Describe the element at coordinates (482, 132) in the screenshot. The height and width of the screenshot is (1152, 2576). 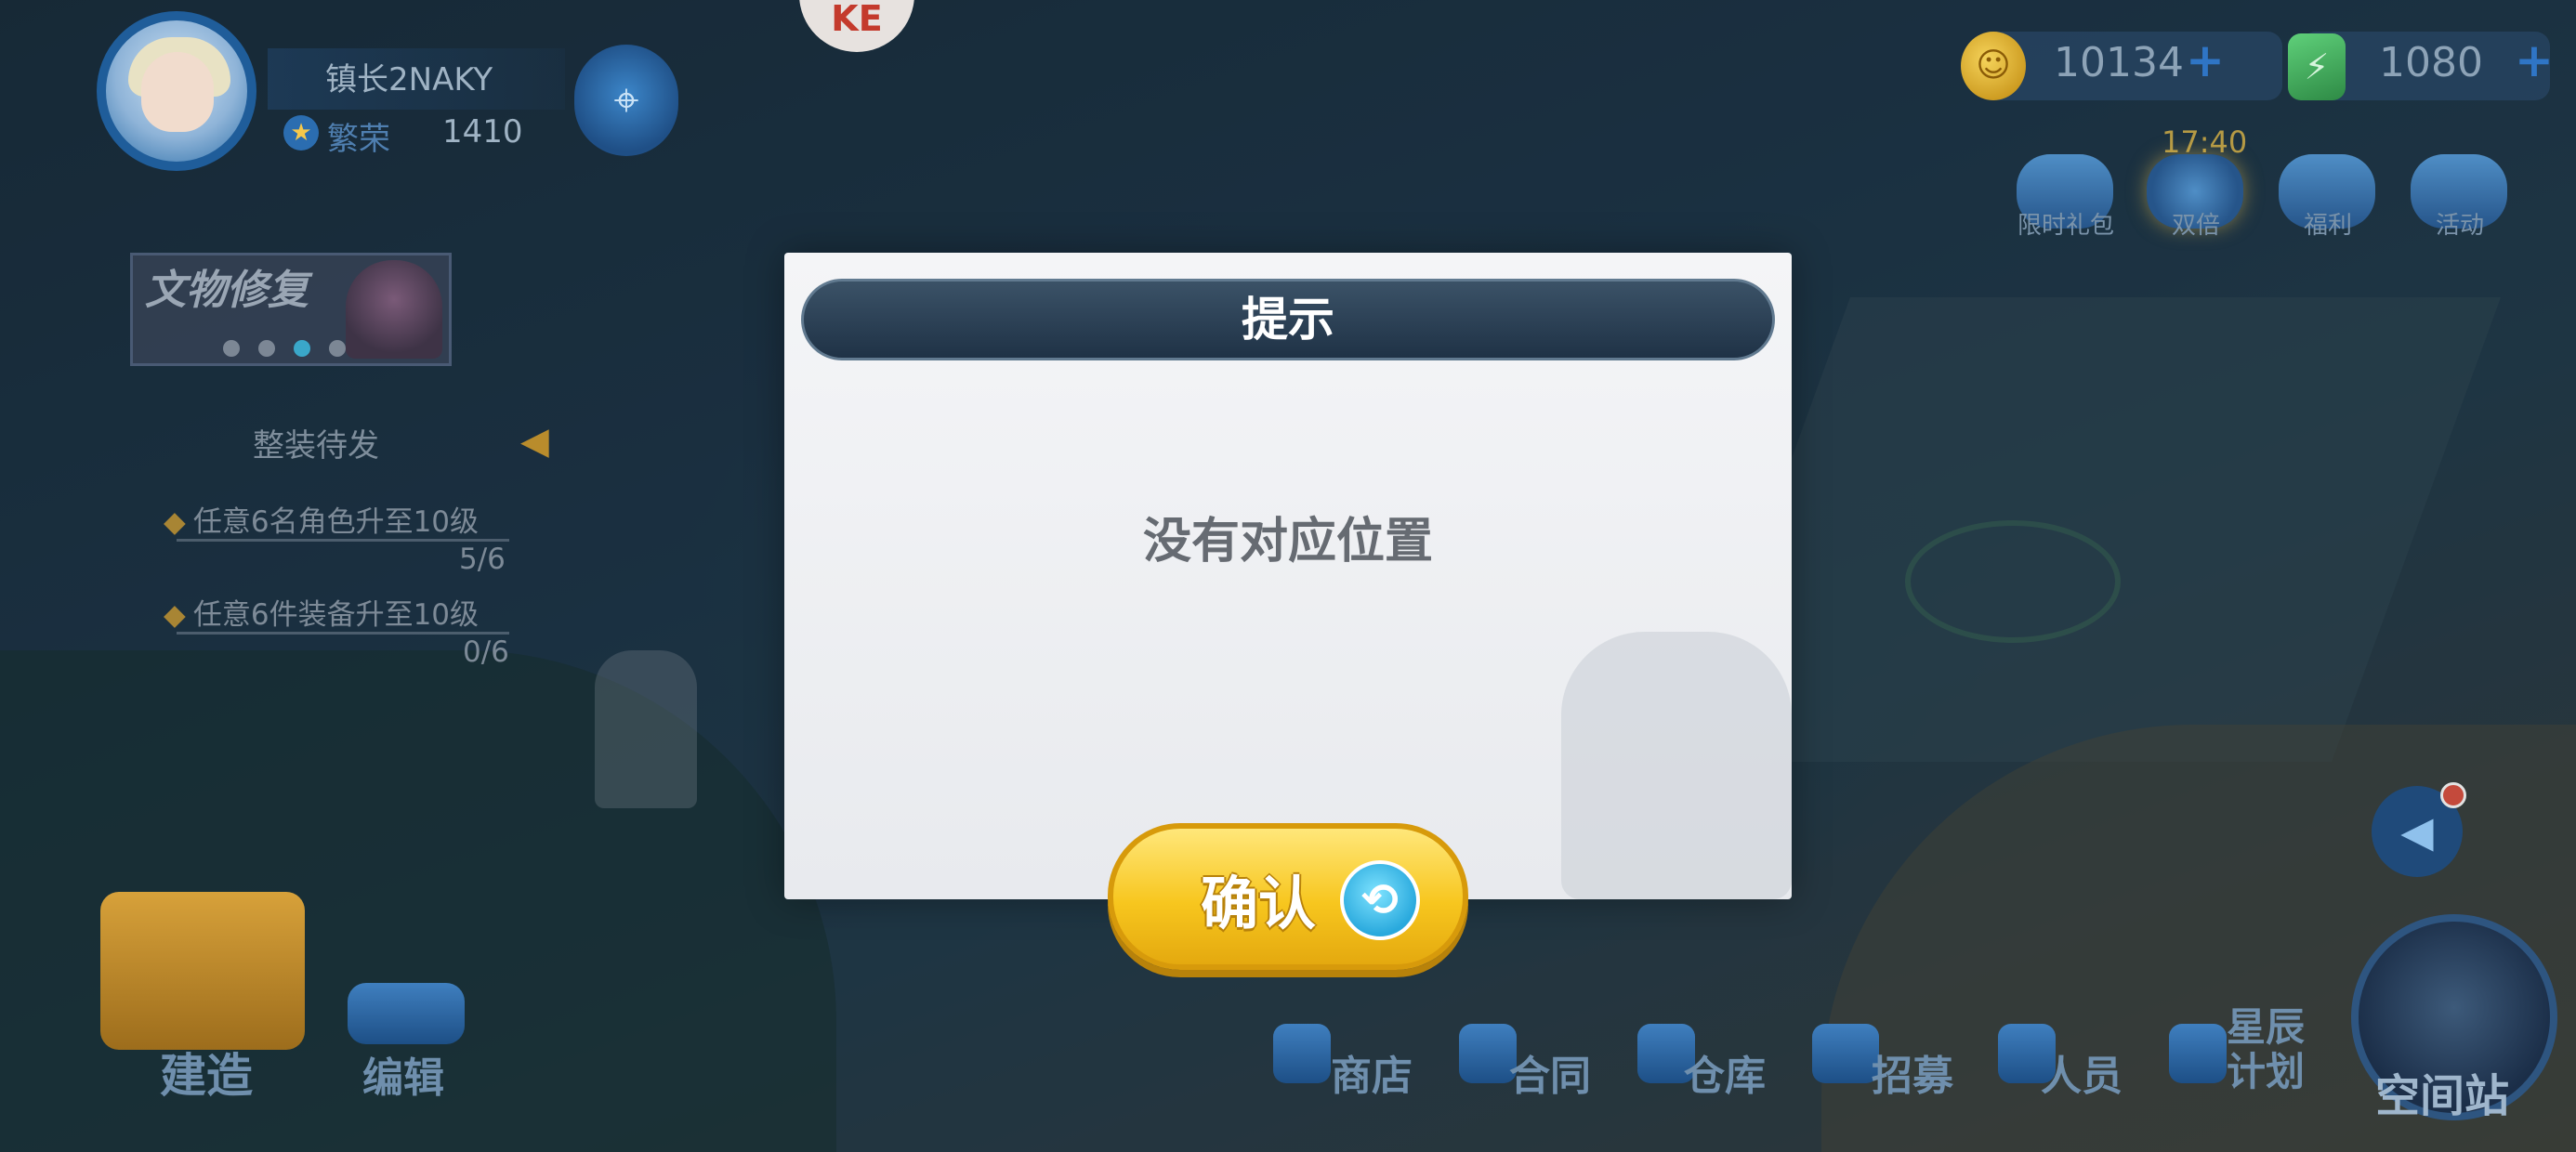
I see `prosperity-value: 1410` at that location.